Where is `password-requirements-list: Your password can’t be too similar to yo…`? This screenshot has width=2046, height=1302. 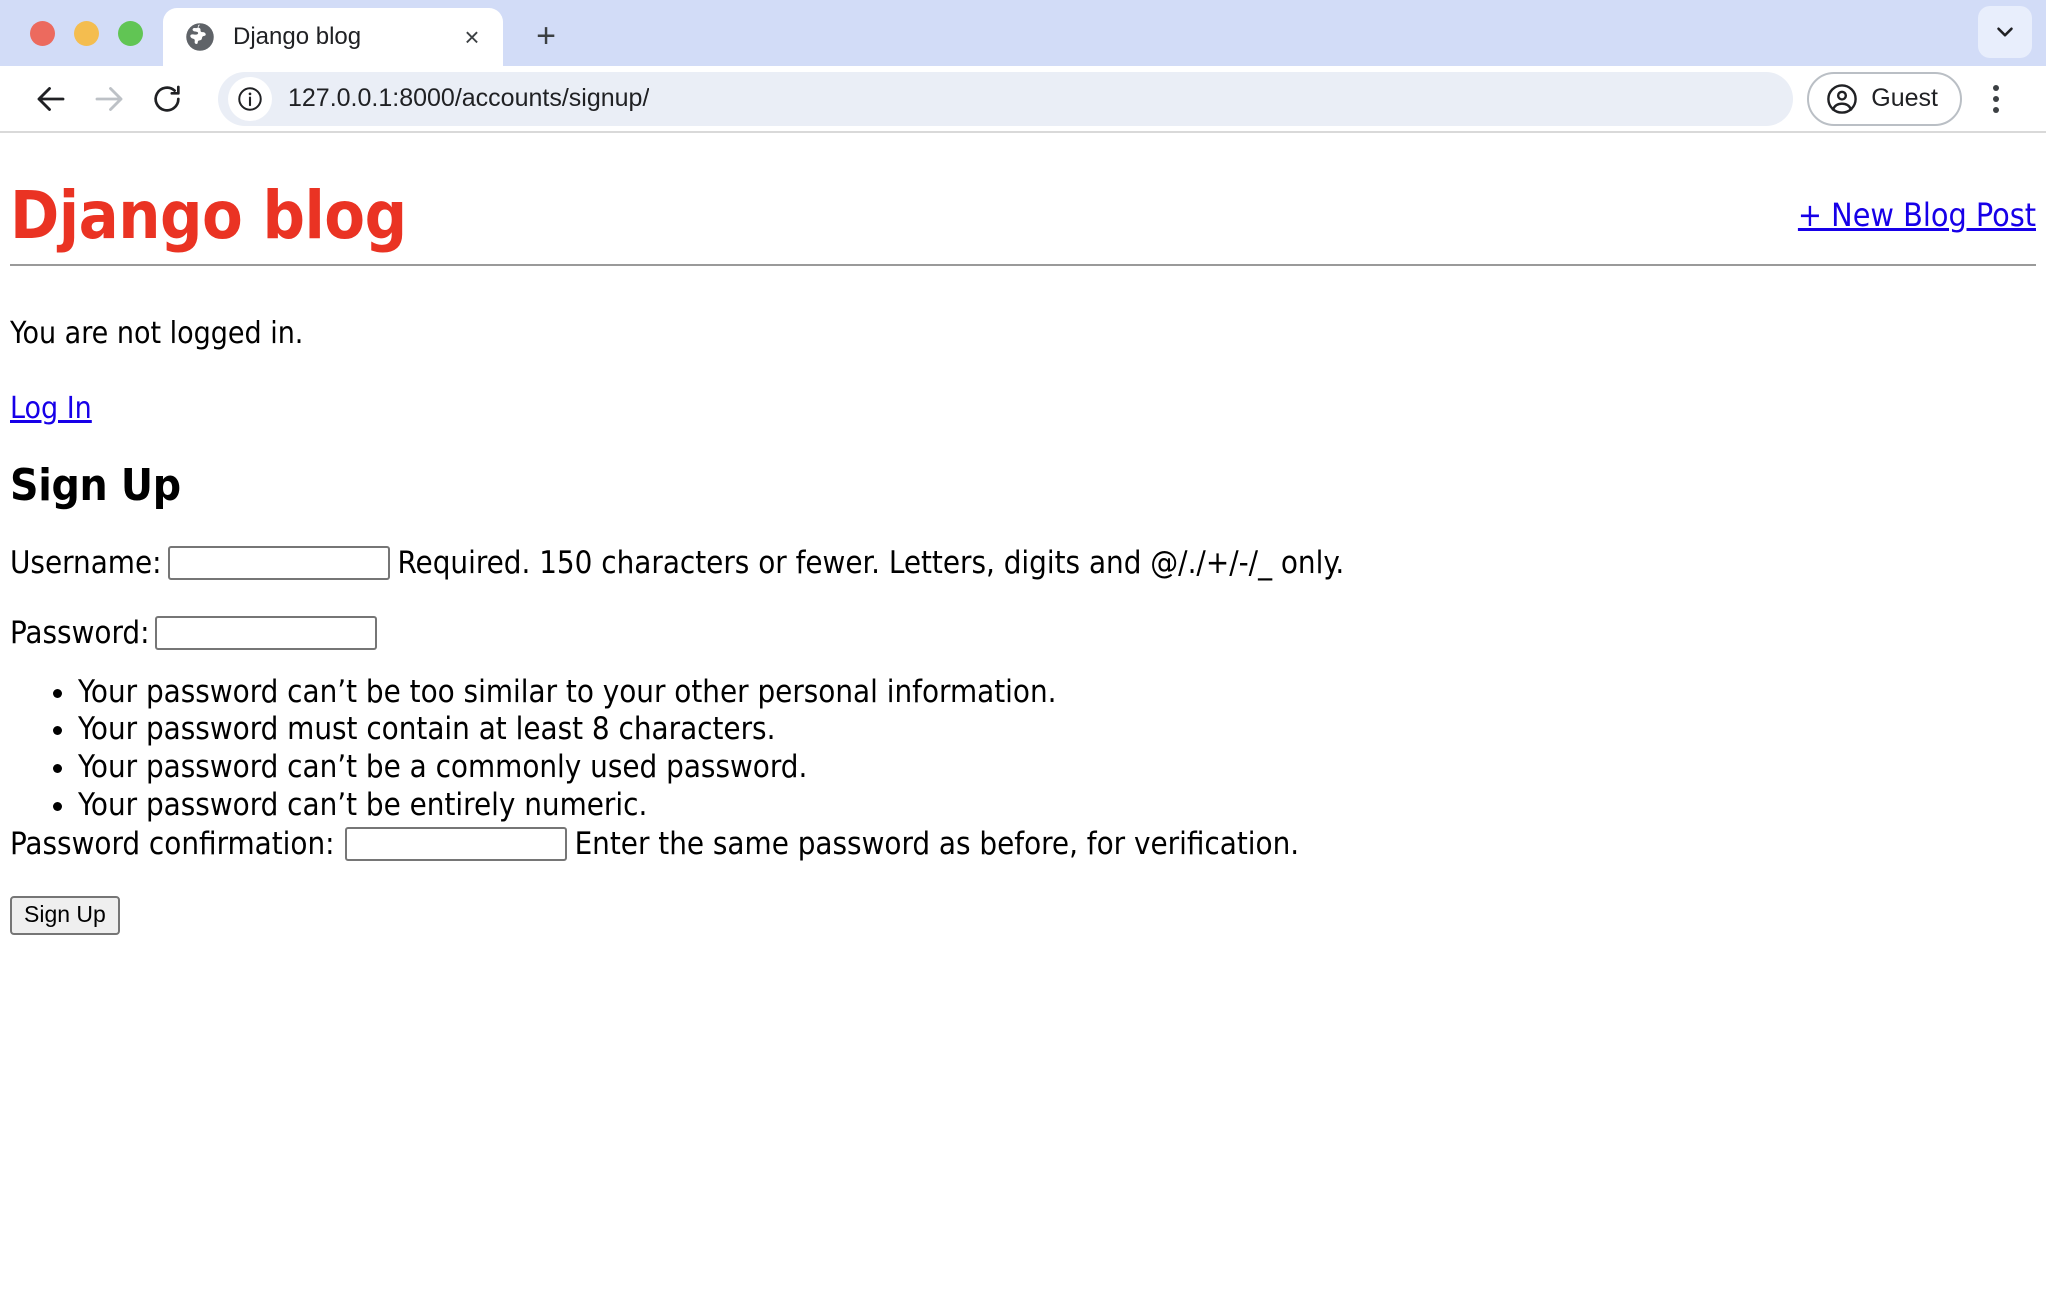 password-requirements-list: Your password can’t be too similar to yo… is located at coordinates (1023, 748).